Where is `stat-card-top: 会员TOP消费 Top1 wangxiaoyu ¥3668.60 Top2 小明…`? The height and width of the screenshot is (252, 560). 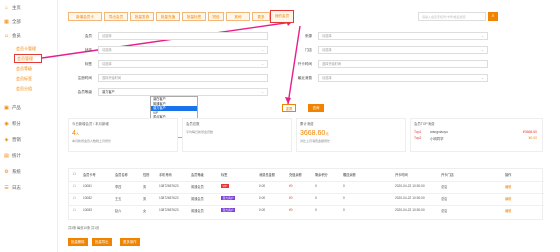
stat-card-top: 会员TOP消费 Top1 wangxiaoyu ¥3668.60 Top2 小明… is located at coordinates (476, 135).